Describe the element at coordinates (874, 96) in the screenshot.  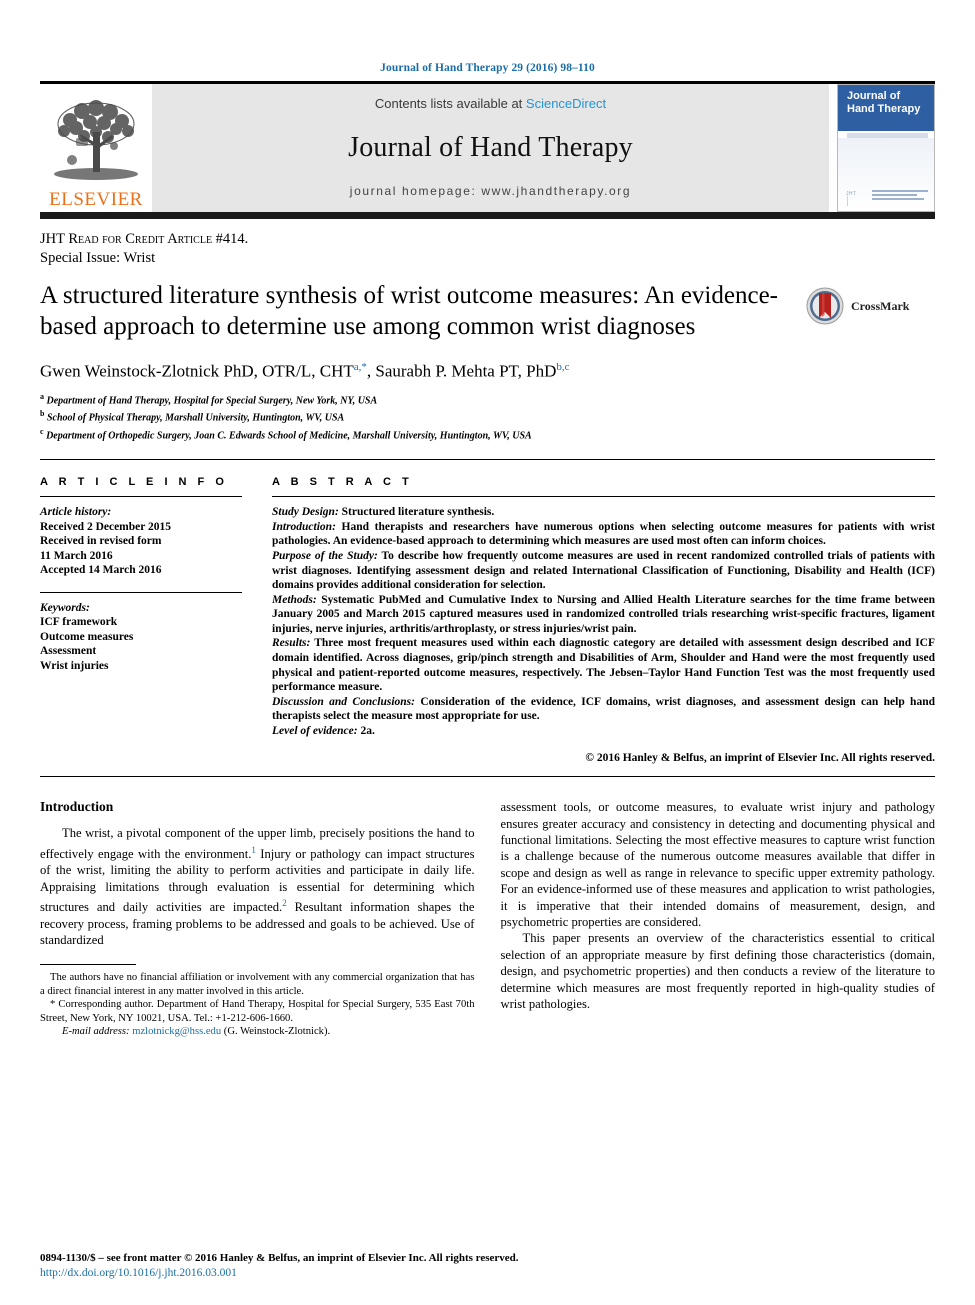
I see `cover-title-line1: Journal of` at that location.